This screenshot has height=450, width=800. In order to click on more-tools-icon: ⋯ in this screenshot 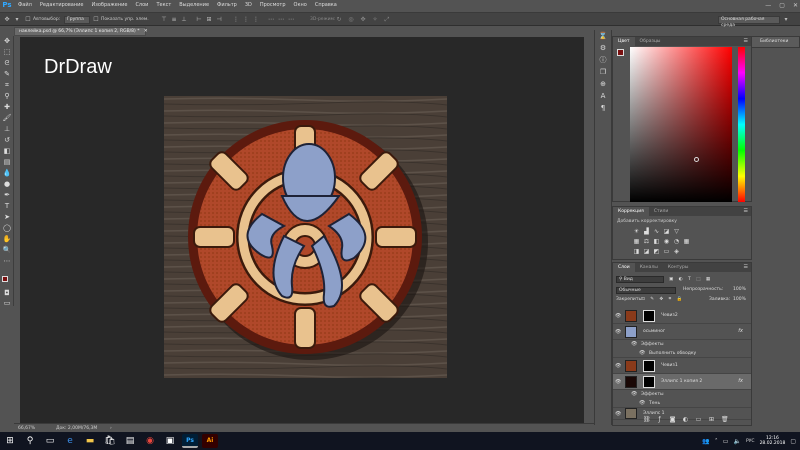, I will do `click(7, 261)`.